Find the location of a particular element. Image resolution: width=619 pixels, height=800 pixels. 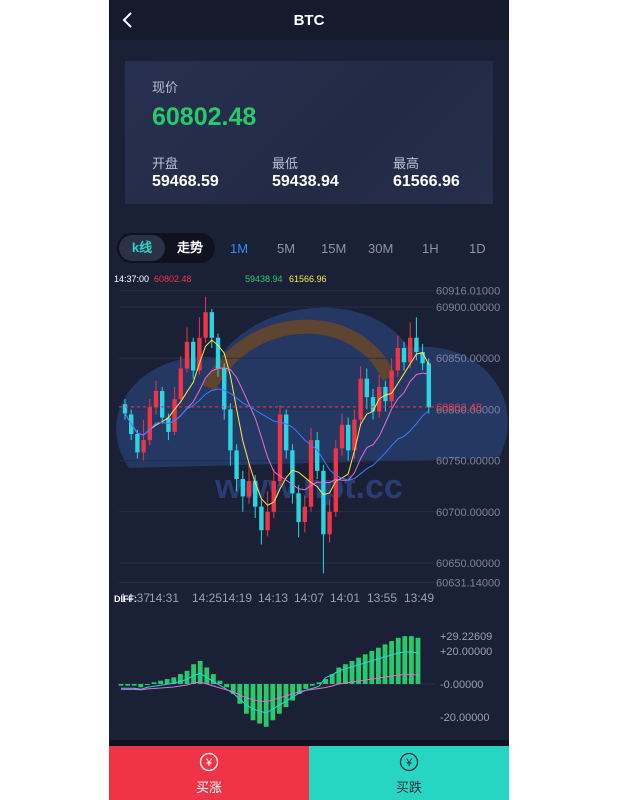

info-value: 59438.94 is located at coordinates (264, 279).